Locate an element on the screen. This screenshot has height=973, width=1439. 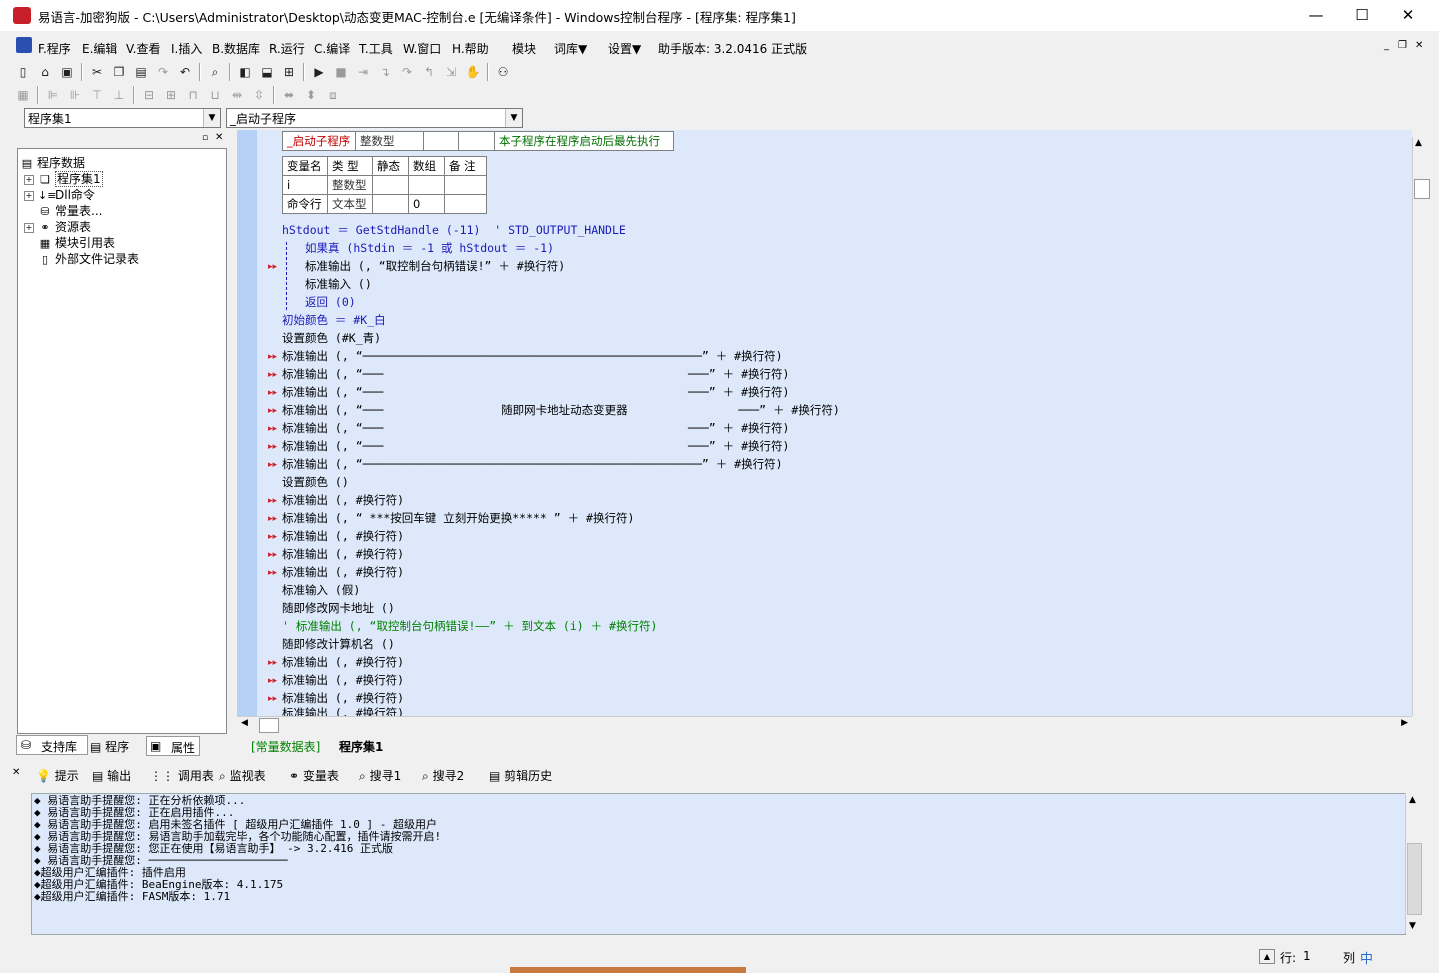
minimize-button: — is located at coordinates (1316, 15).